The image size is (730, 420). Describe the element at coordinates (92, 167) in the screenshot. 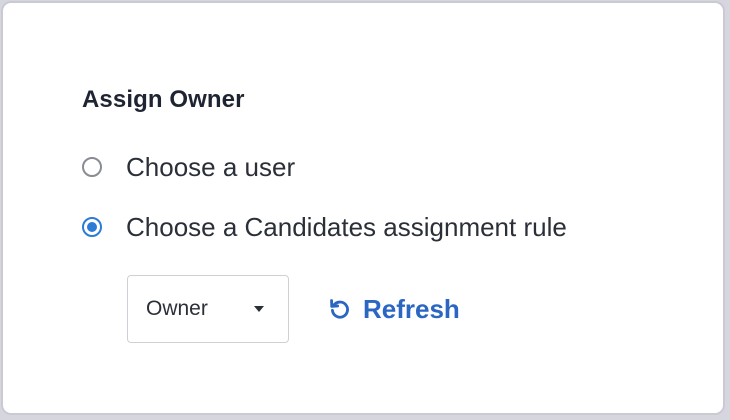

I see `radio-button-unchecked` at that location.